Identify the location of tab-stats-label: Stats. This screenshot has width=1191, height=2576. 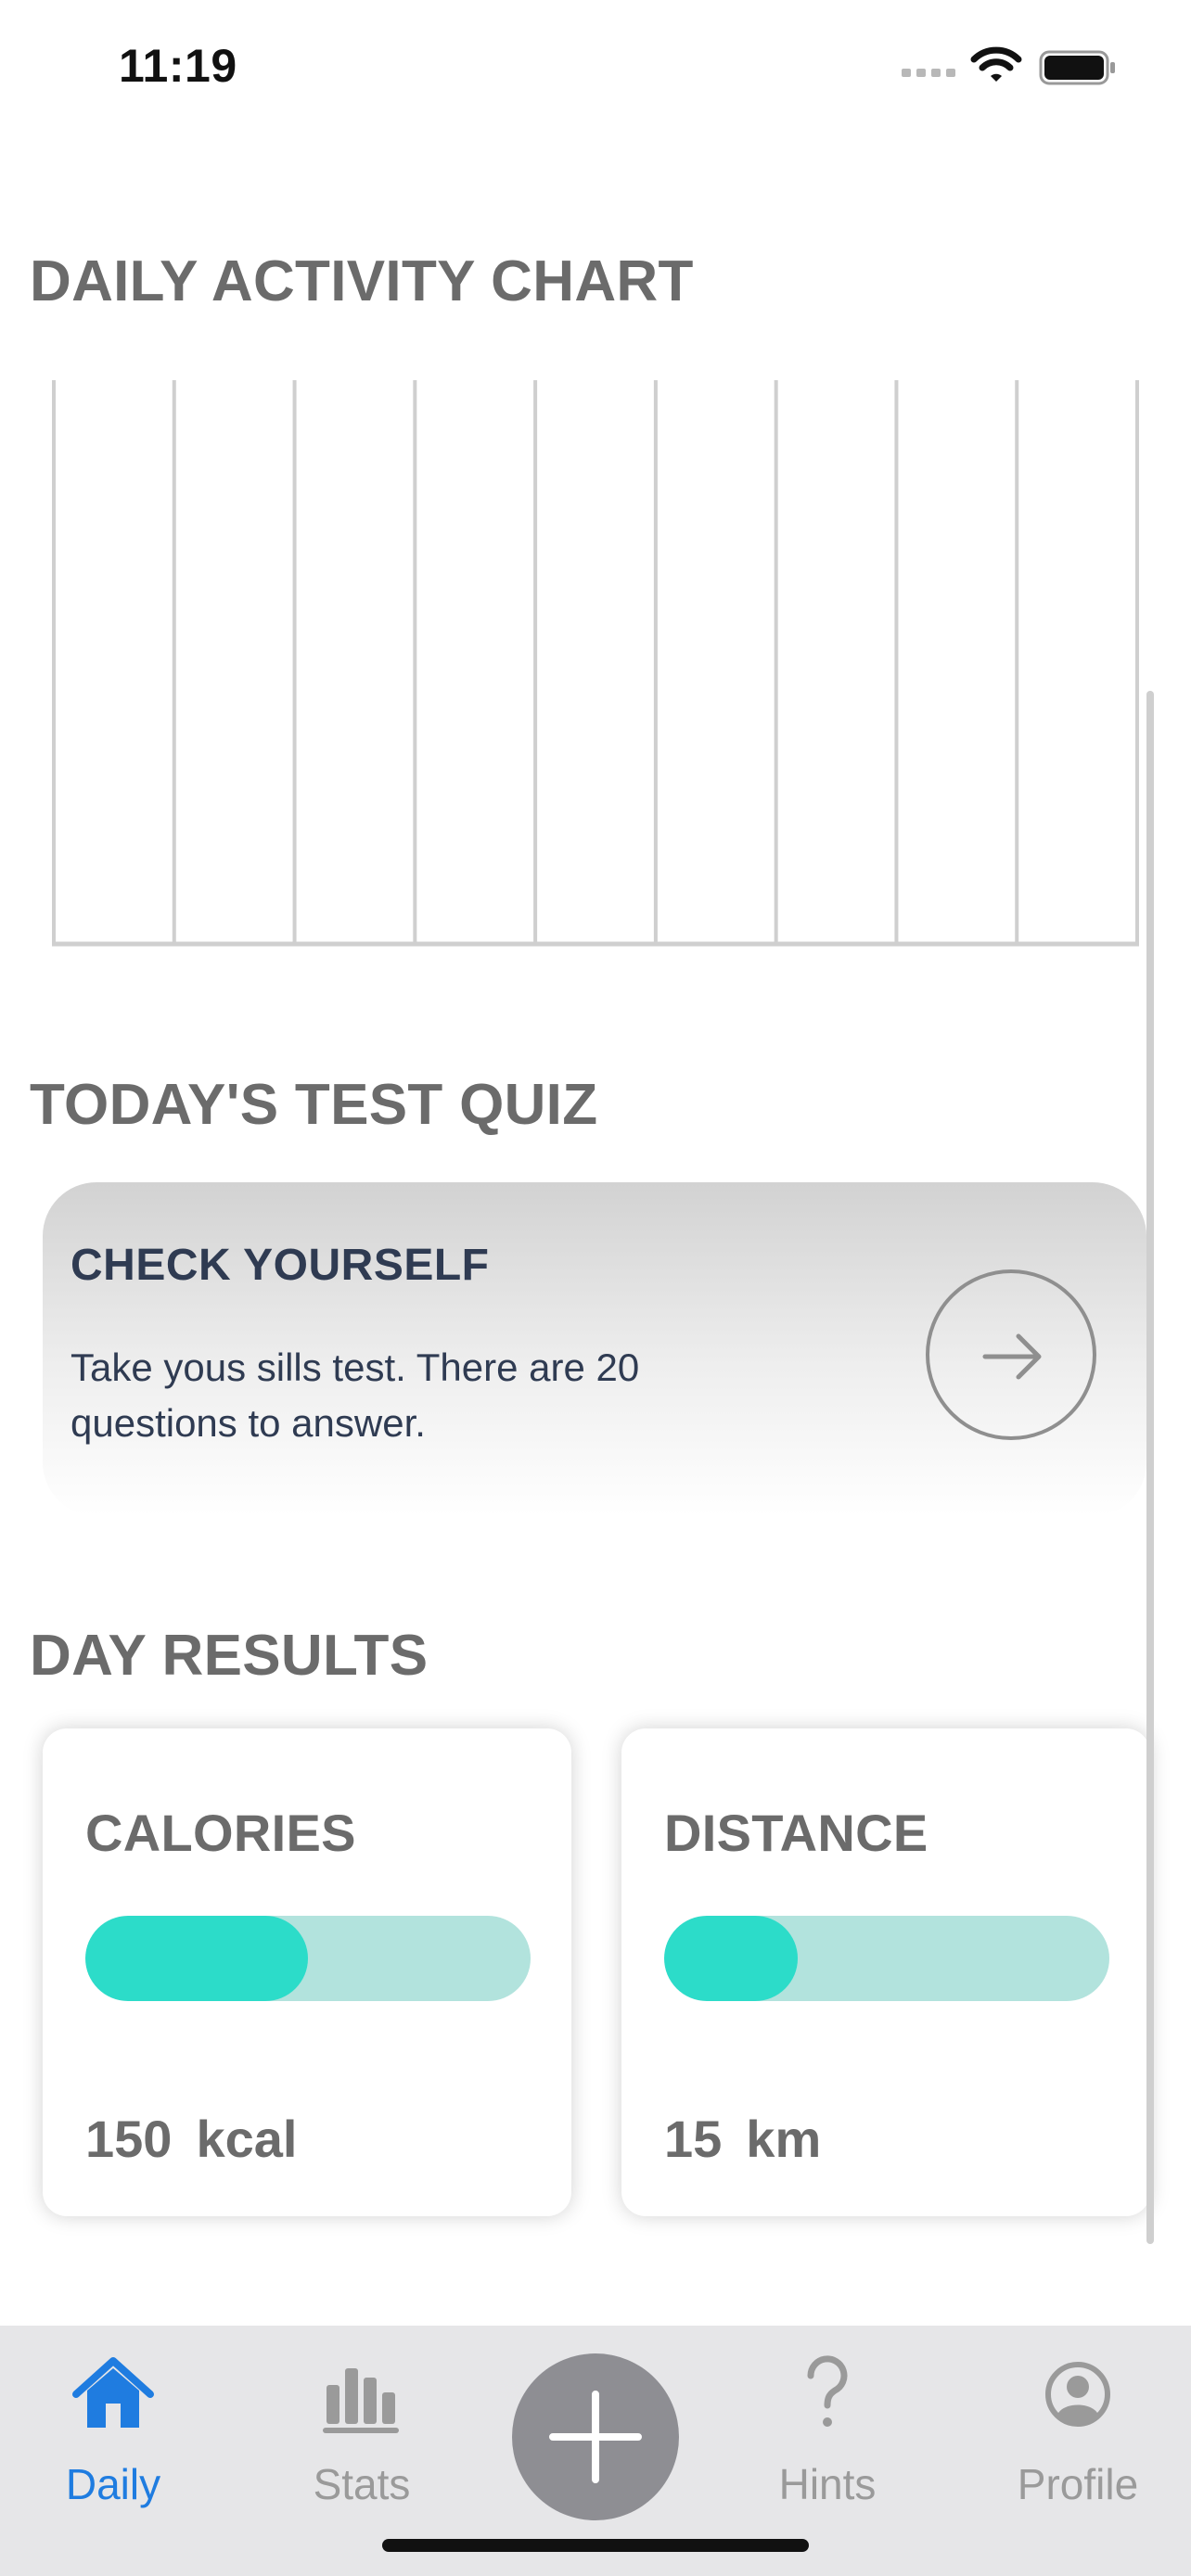
(362, 2484).